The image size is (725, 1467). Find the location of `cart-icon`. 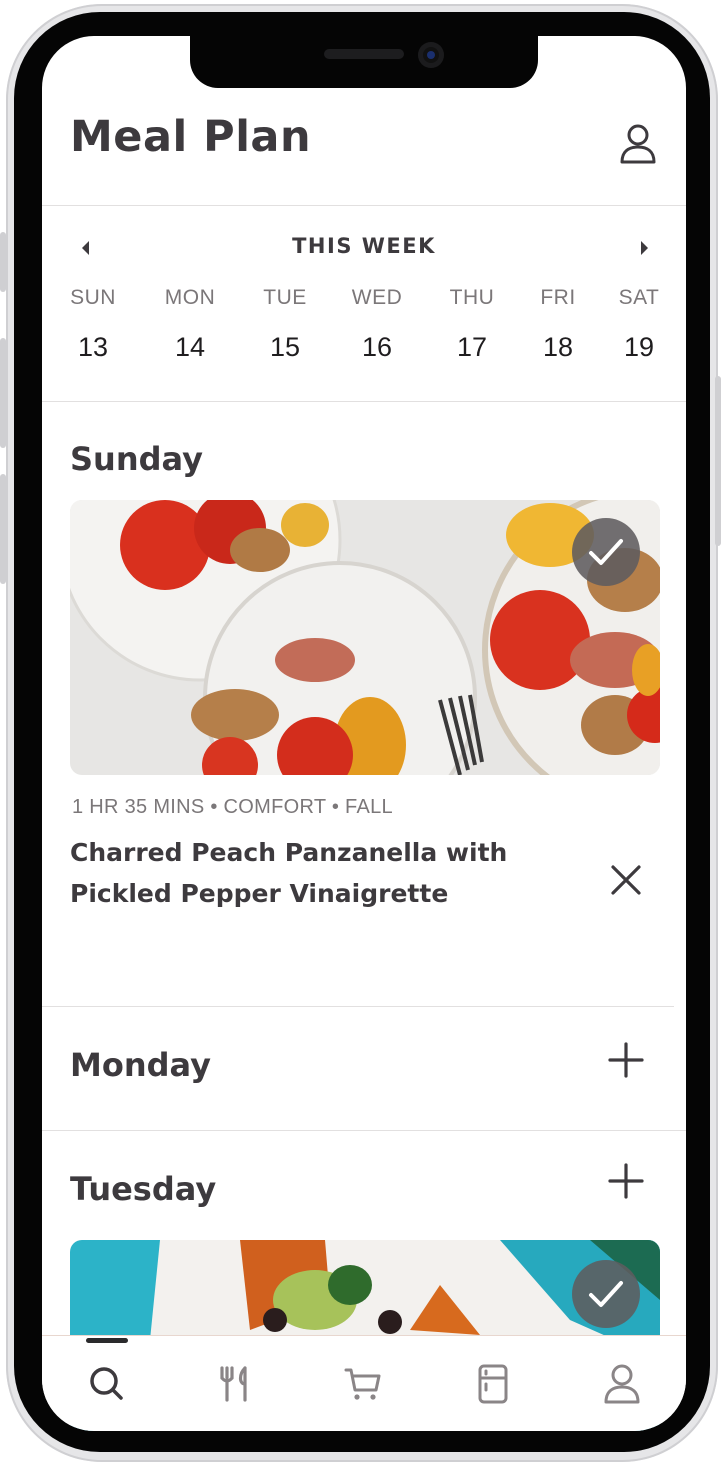

cart-icon is located at coordinates (362, 1384).